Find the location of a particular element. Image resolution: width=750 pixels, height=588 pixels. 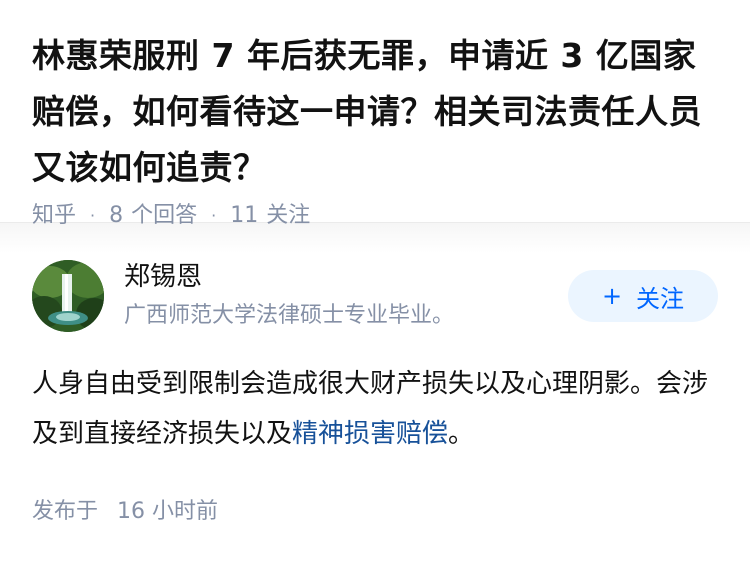

author-row: 郑锡恩 广西师范大学法律硕士专业毕业。 + 关注 is located at coordinates (375, 296).